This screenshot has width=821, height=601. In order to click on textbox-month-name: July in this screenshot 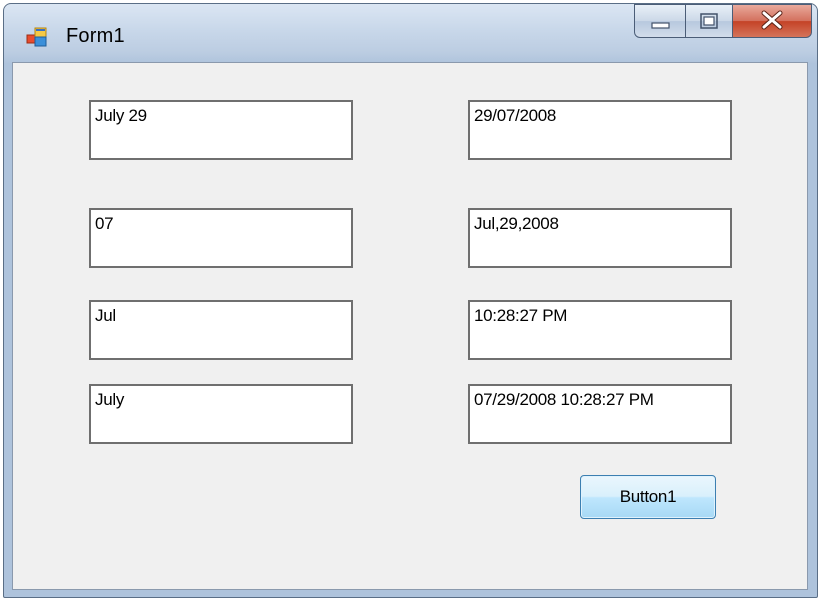, I will do `click(221, 414)`.